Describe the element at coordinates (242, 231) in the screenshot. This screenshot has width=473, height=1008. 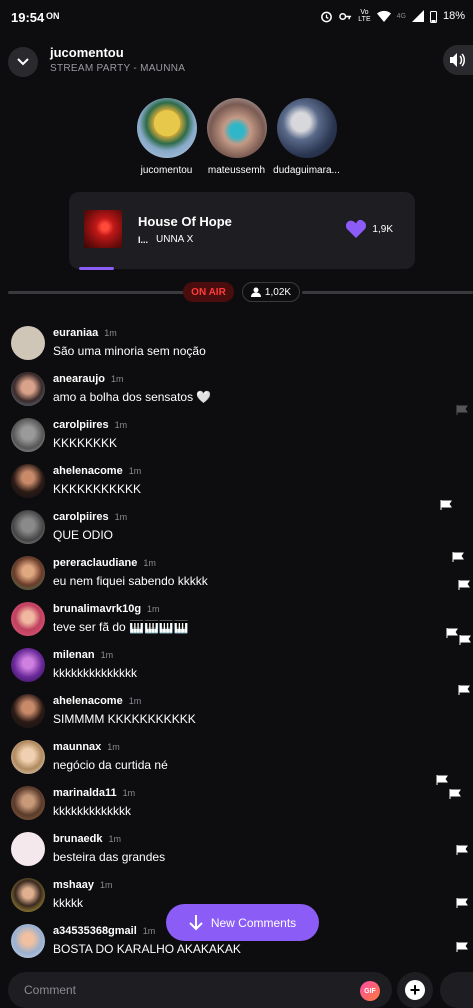
I see `now-playing-card: House Of Hope I... UNNA X 1,9K` at that location.